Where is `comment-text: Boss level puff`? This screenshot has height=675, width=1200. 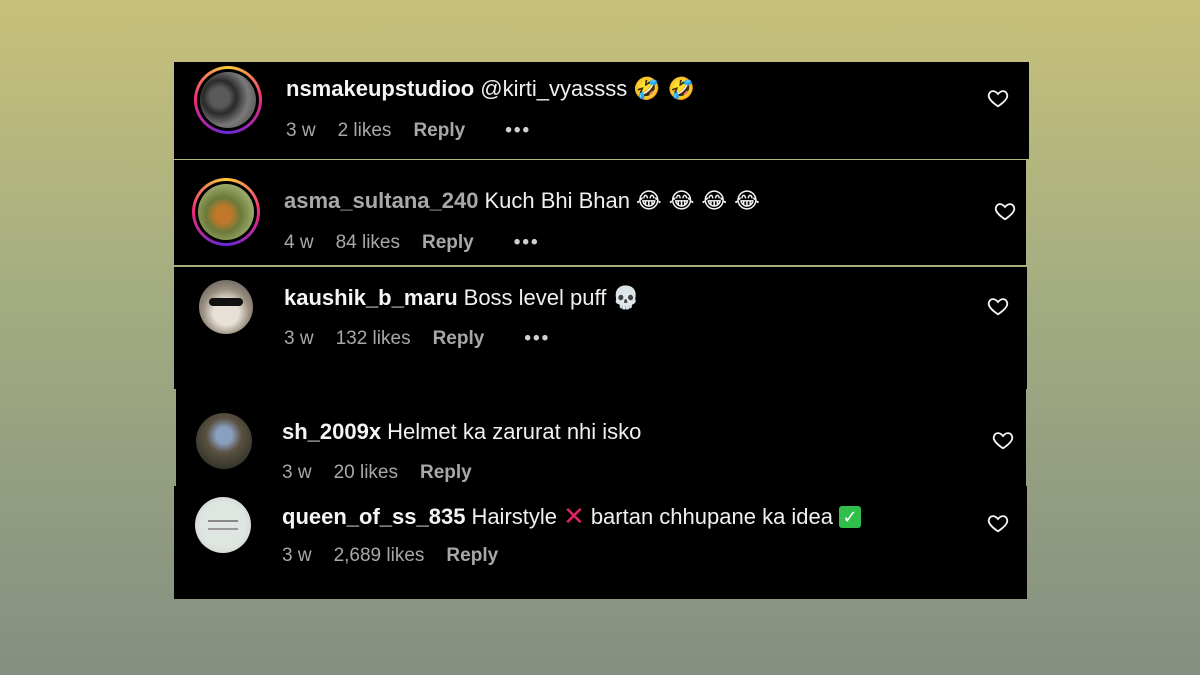
comment-text: Boss level puff is located at coordinates (535, 297).